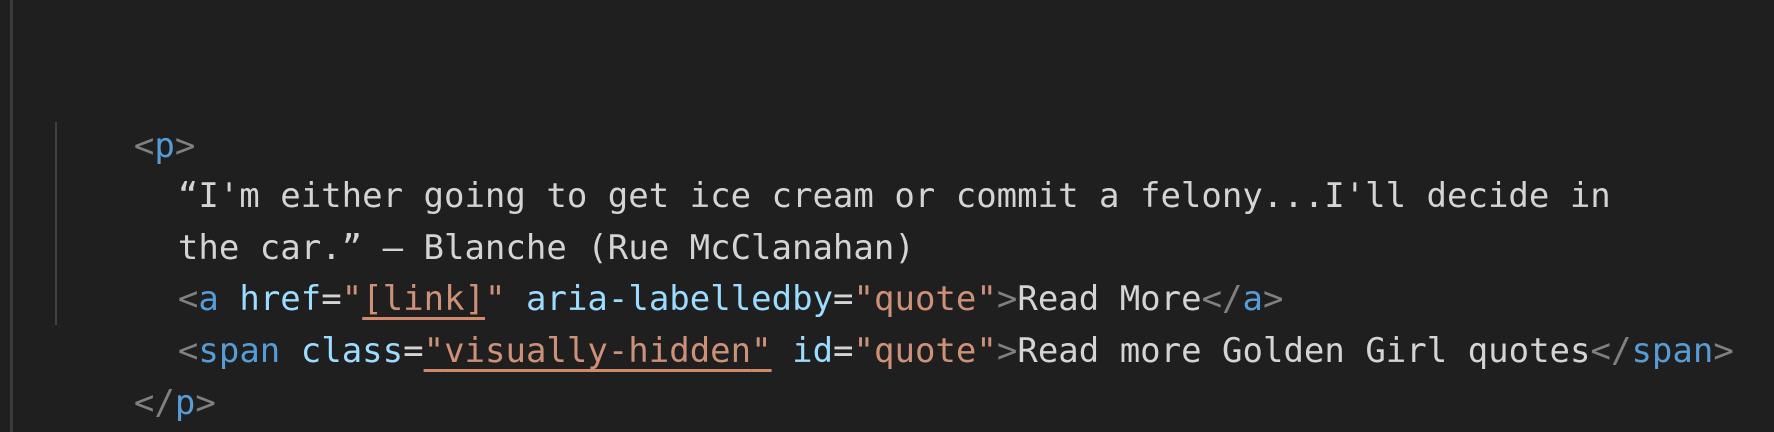 This screenshot has height=432, width=1774. What do you see at coordinates (925, 351) in the screenshot?
I see `attr-value-id: quote` at bounding box center [925, 351].